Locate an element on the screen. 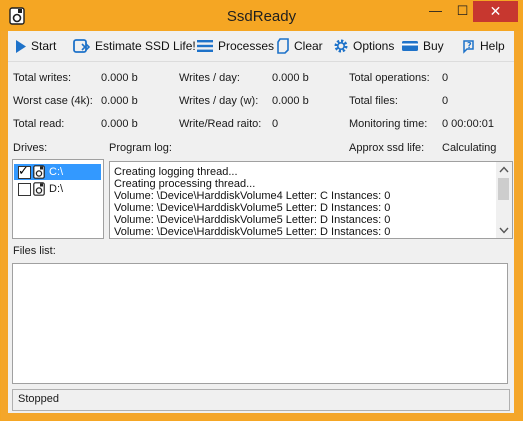 The height and width of the screenshot is (421, 523). options-button: Options is located at coordinates (363, 46).